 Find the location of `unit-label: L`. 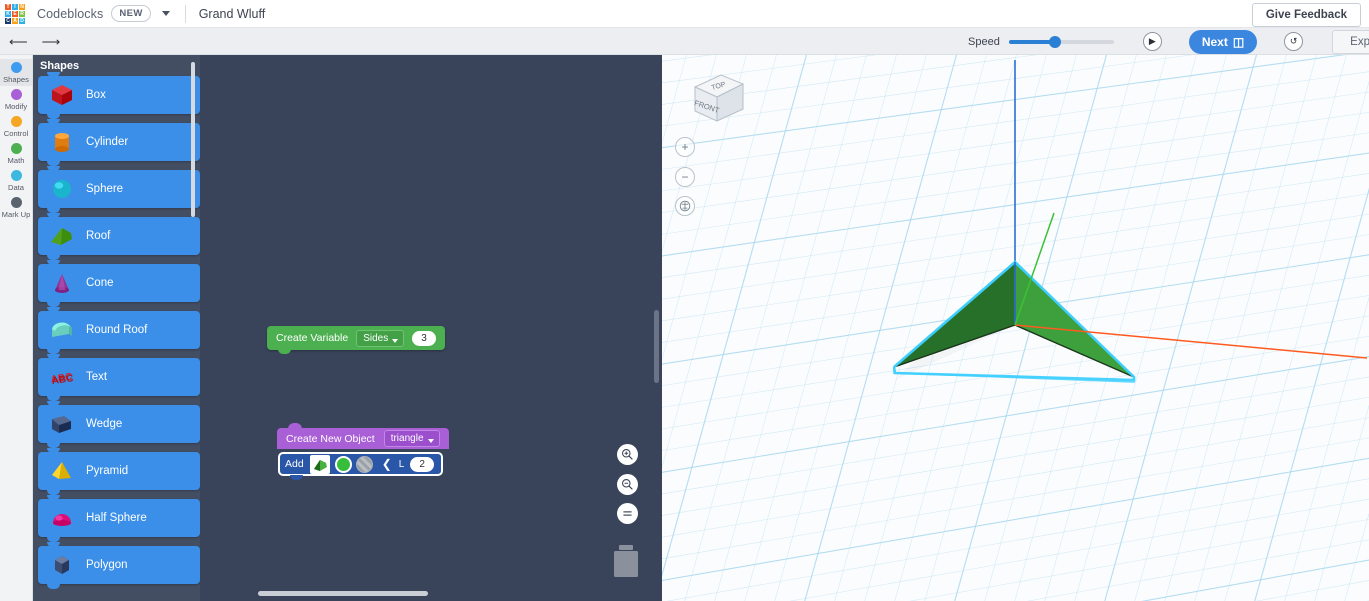

unit-label: L is located at coordinates (401, 464).